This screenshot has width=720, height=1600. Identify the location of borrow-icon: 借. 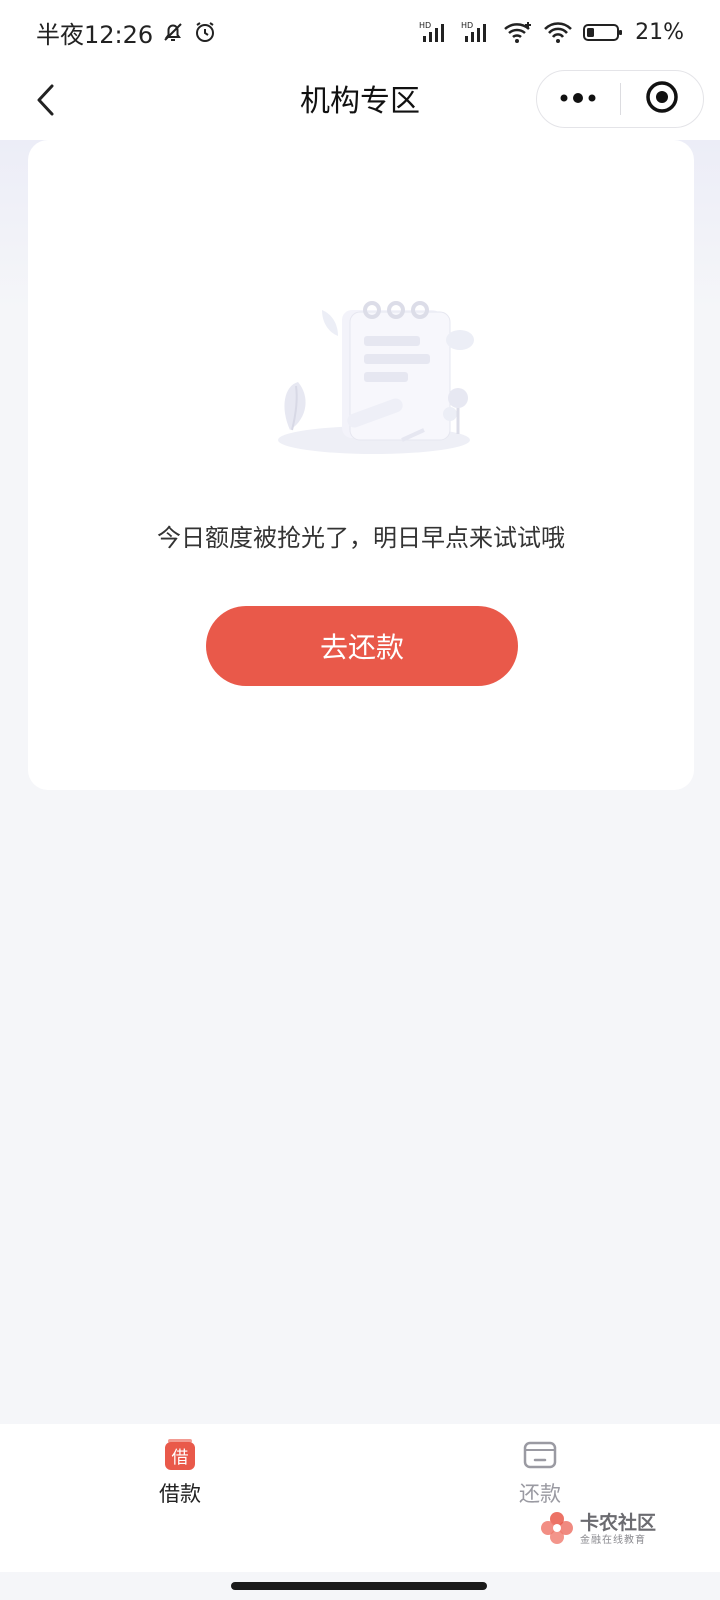
(180, 1455).